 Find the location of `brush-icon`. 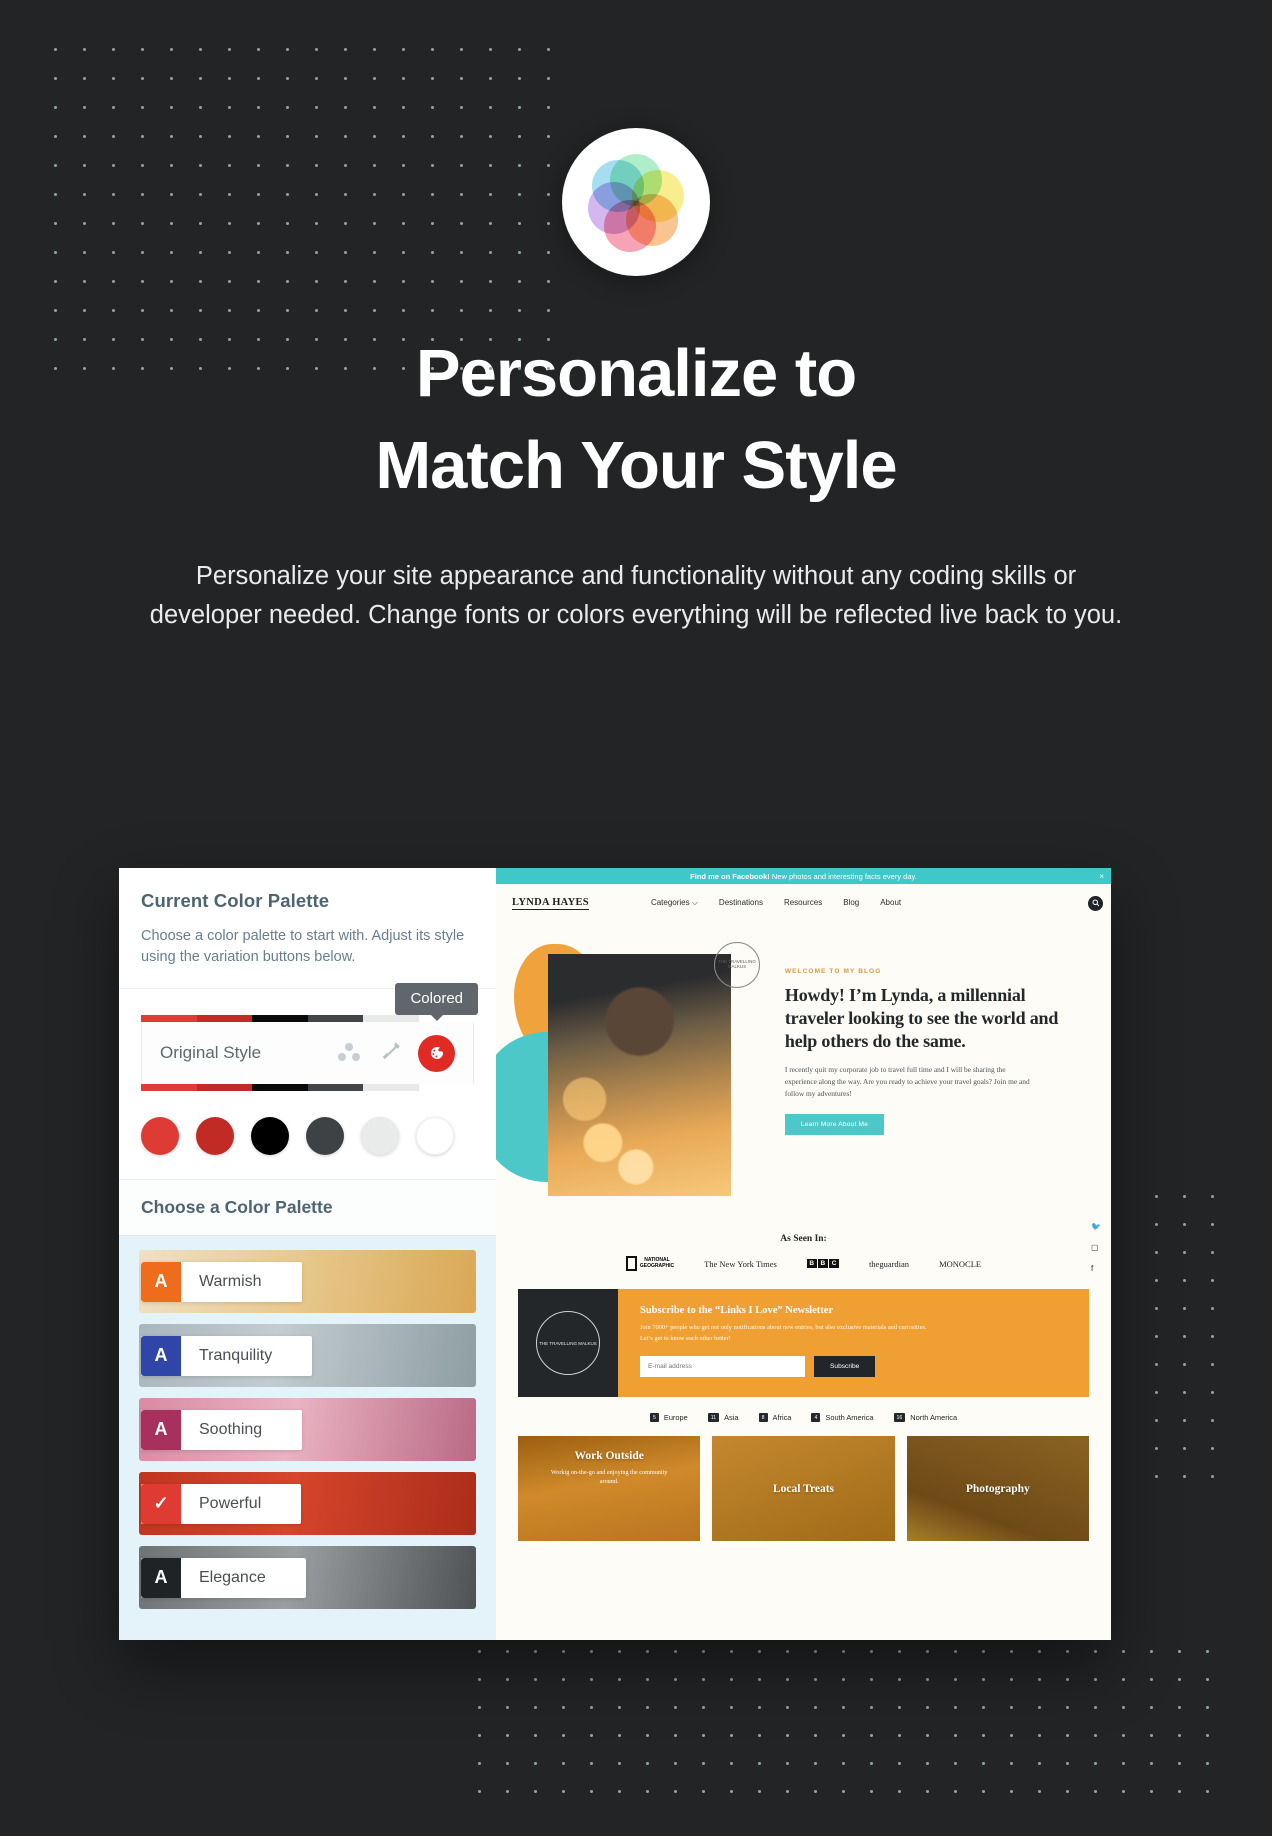

brush-icon is located at coordinates (391, 1053).